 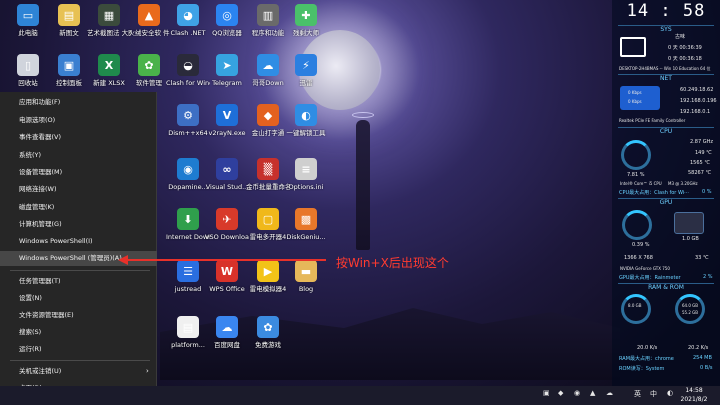 What do you see at coordinates (560, 393) in the screenshot?
I see `tray-app-icon: ◆` at bounding box center [560, 393].